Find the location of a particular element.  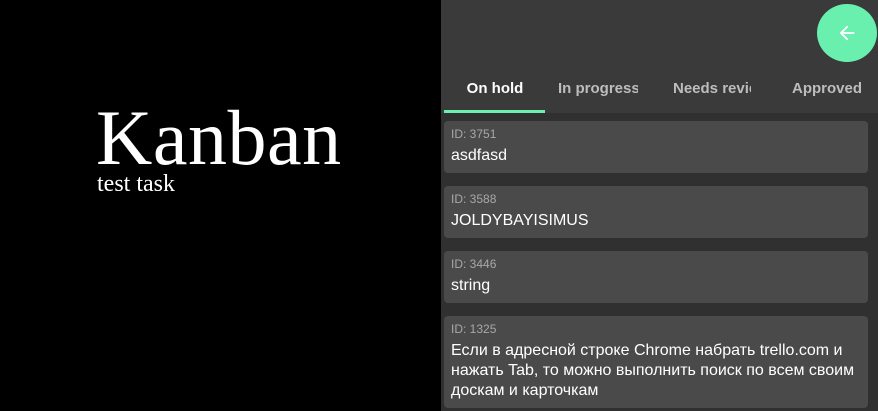

task-card: ID: 3588 JOLDYBAYISIMUS is located at coordinates (656, 212).